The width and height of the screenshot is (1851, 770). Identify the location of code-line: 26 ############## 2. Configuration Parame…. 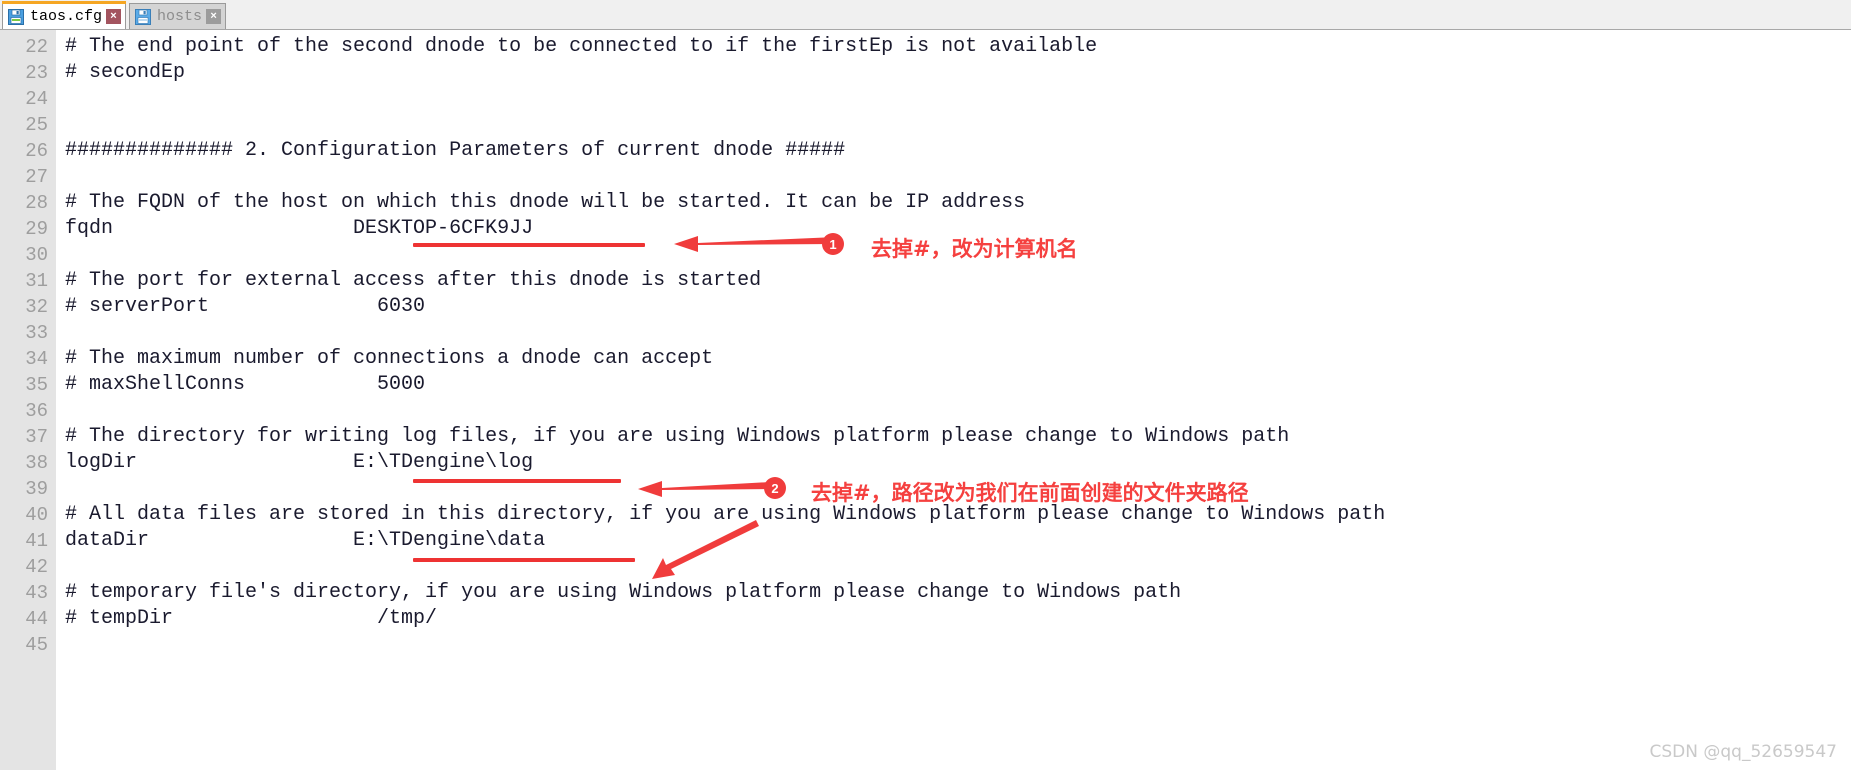
(925, 151).